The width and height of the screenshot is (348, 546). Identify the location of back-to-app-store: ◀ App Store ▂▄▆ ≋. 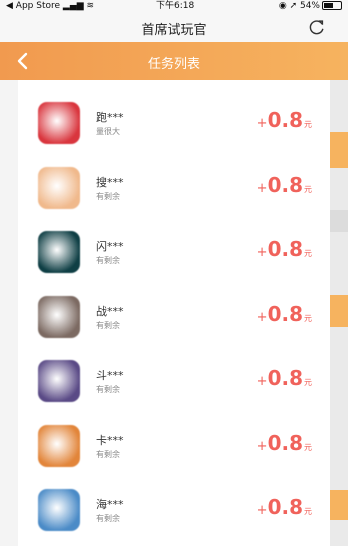
(50, 6).